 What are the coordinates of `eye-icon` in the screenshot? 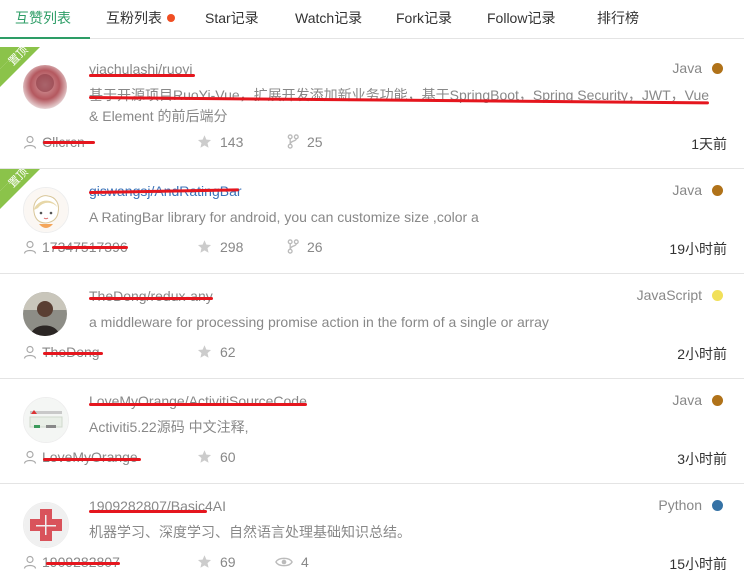 It's located at (284, 562).